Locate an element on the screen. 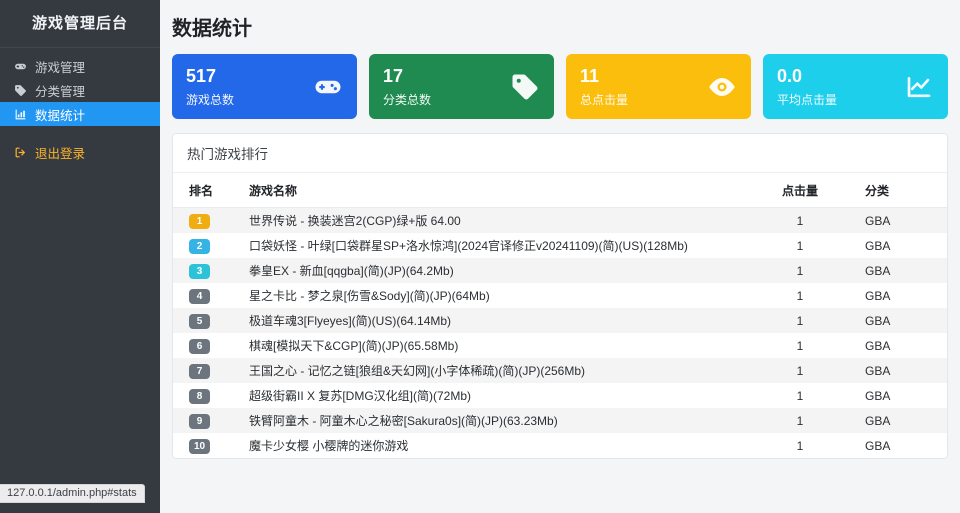  stat-card: 11 总点击量 is located at coordinates (658, 86).